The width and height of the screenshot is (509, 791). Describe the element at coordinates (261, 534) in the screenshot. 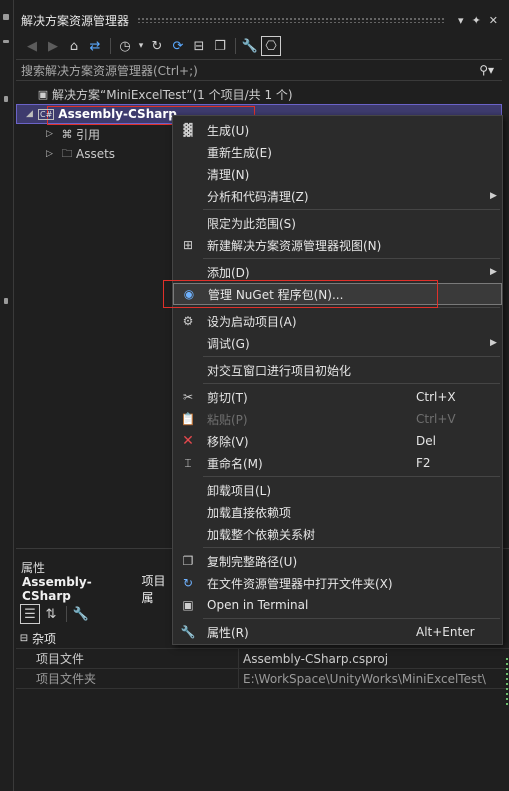

I see `menu-label: 加载整个依赖关系树` at that location.